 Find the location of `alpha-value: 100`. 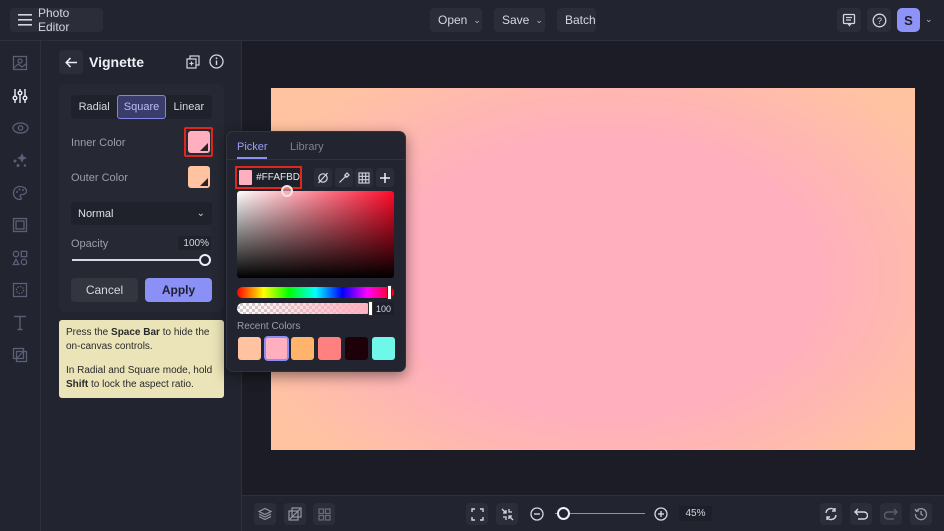

alpha-value: 100 is located at coordinates (383, 308).